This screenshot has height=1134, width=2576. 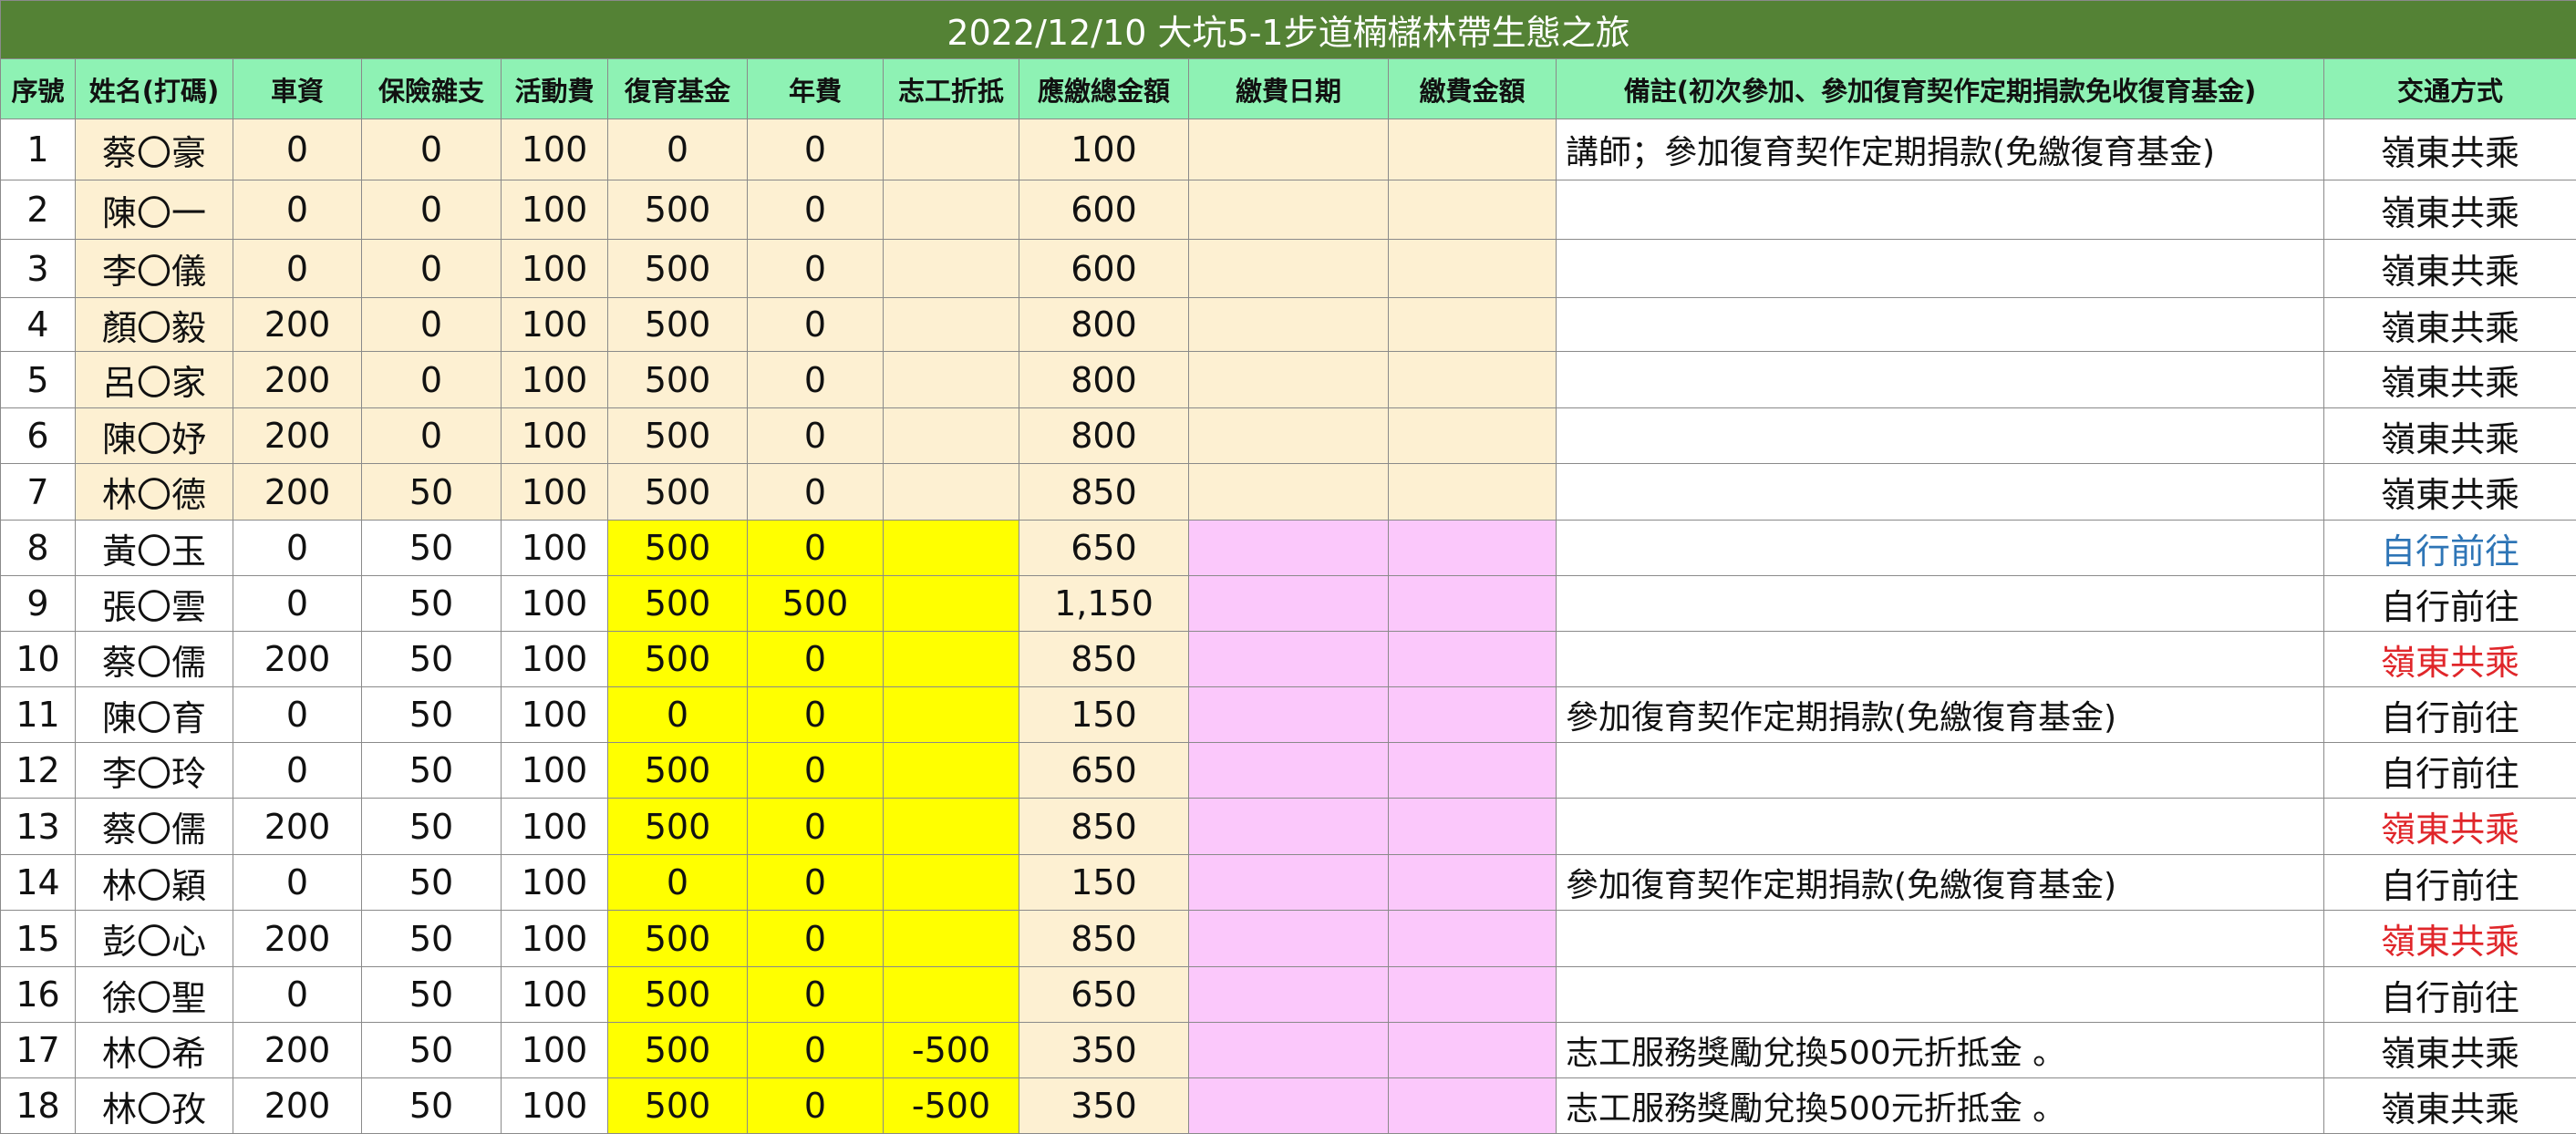 I want to click on serial-no-cell: 7, so click(x=38, y=493).